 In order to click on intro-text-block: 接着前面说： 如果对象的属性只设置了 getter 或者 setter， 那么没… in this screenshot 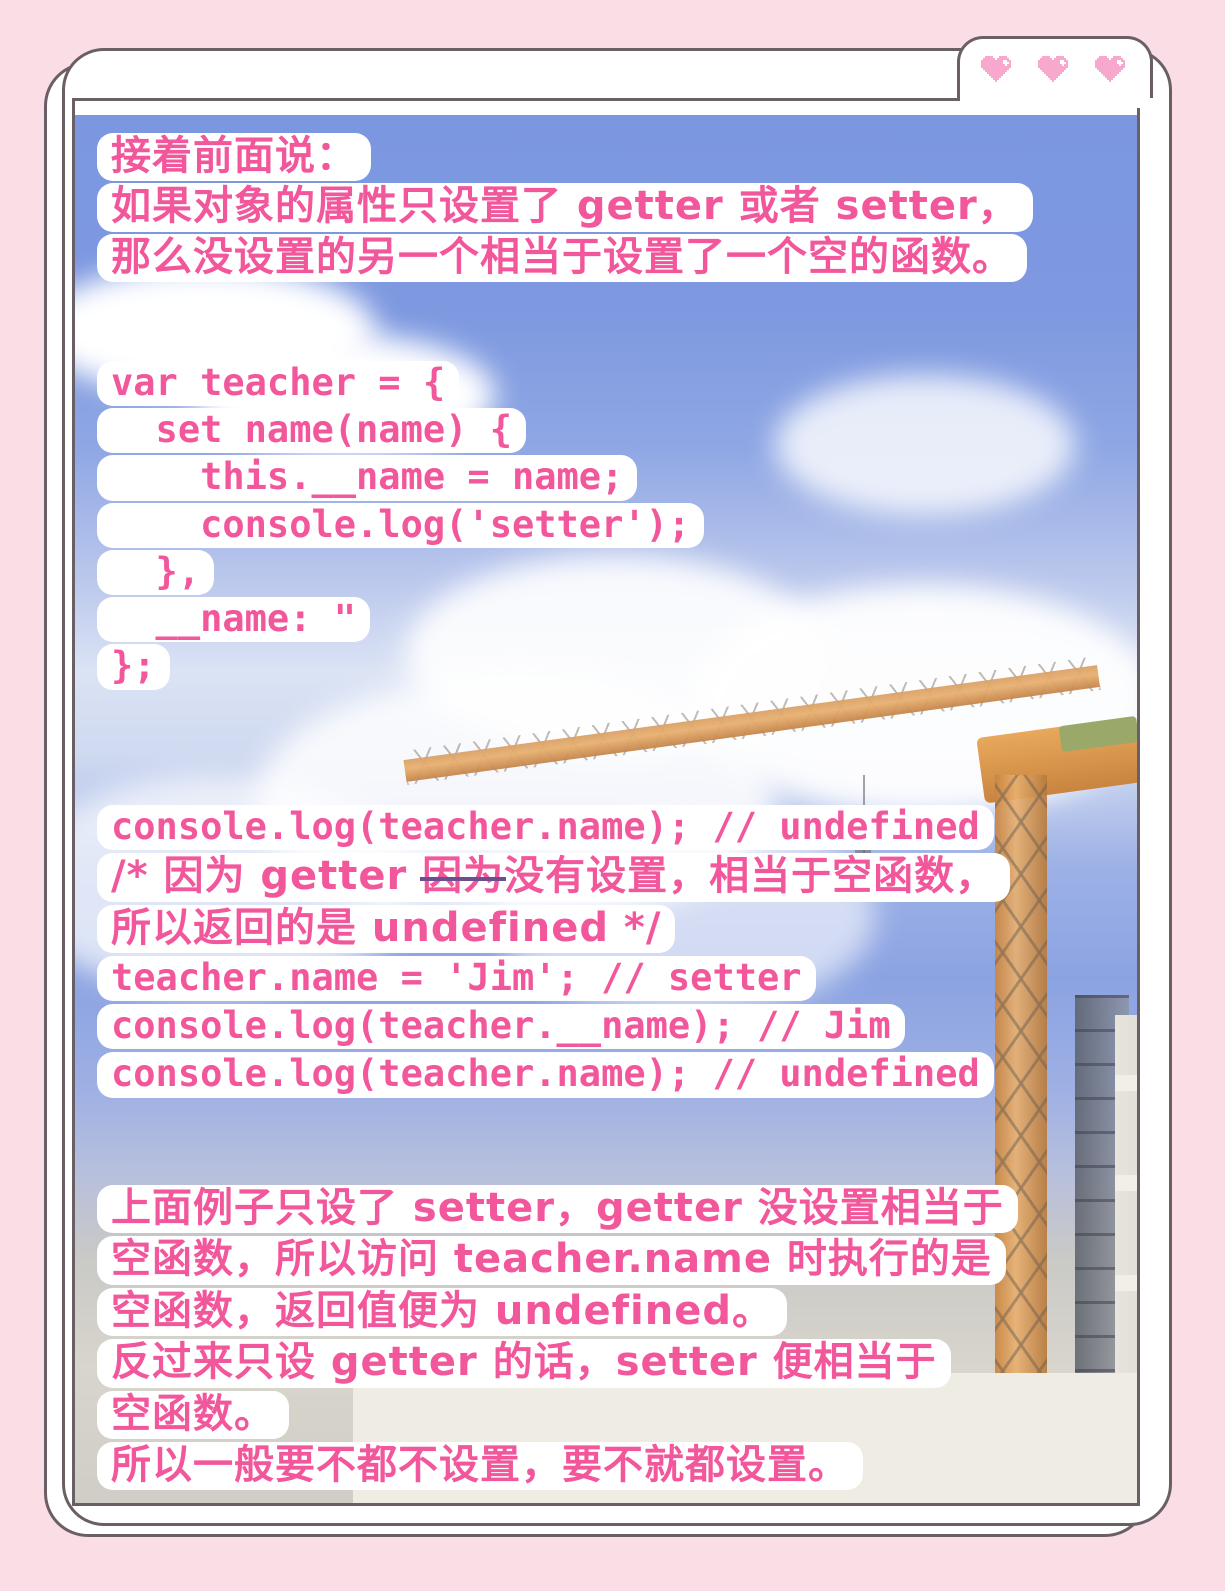, I will do `click(565, 208)`.